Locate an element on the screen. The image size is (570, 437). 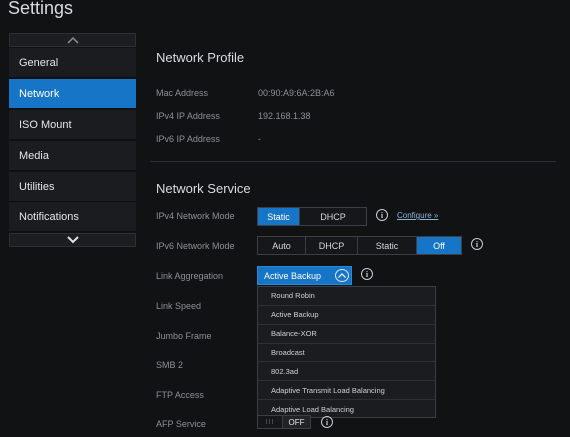
dropdown-option: Broadcast is located at coordinates (346, 353).